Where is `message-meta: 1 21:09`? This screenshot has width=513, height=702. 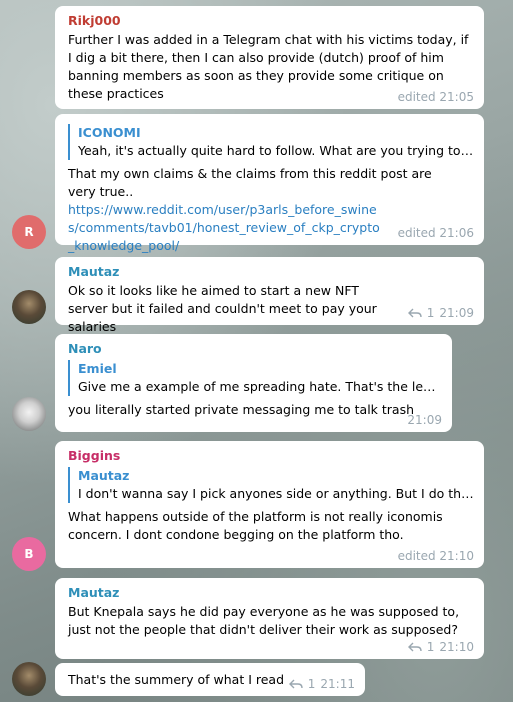
message-meta: 1 21:09 is located at coordinates (440, 313).